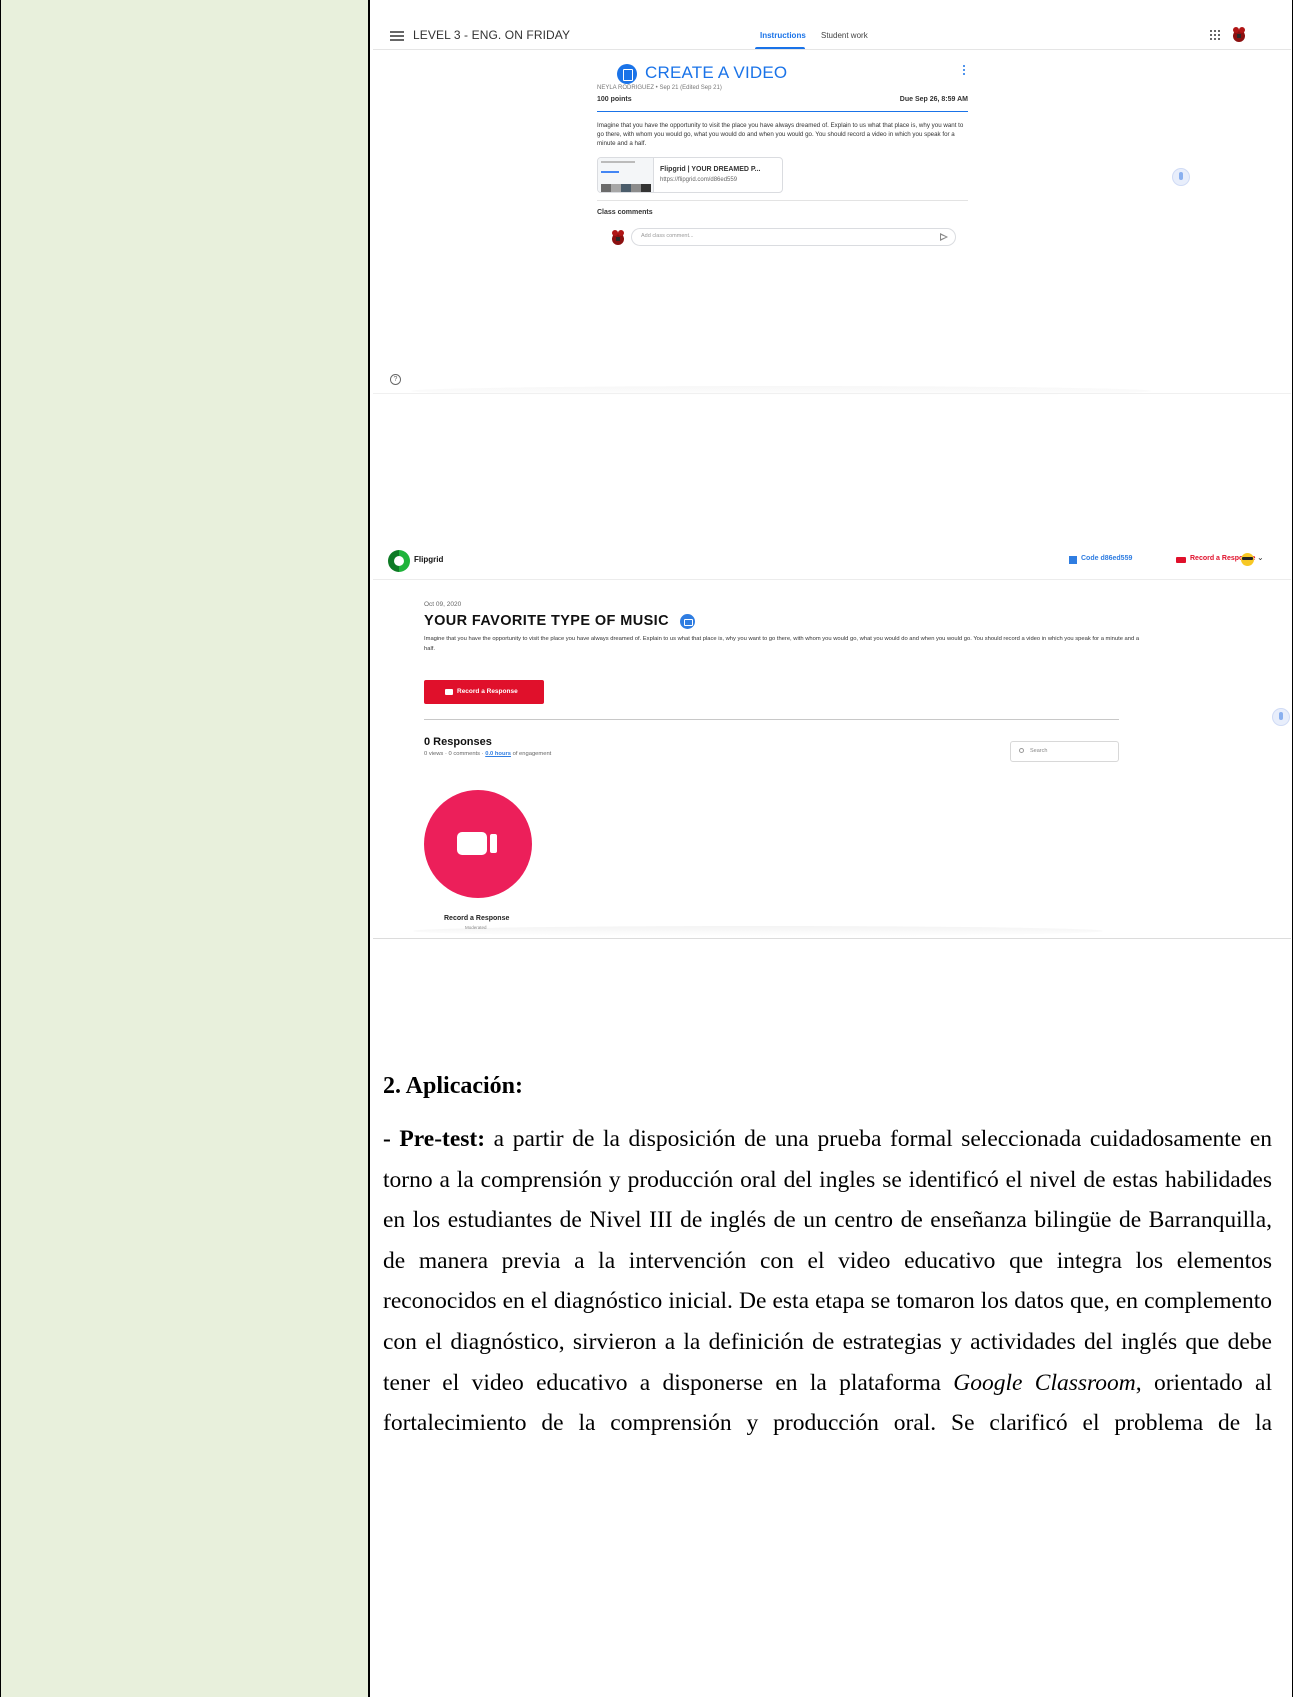 This screenshot has width=1295, height=1697. I want to click on class-name: LEVEL 3 - ENG. ON FRIDAY, so click(492, 35).